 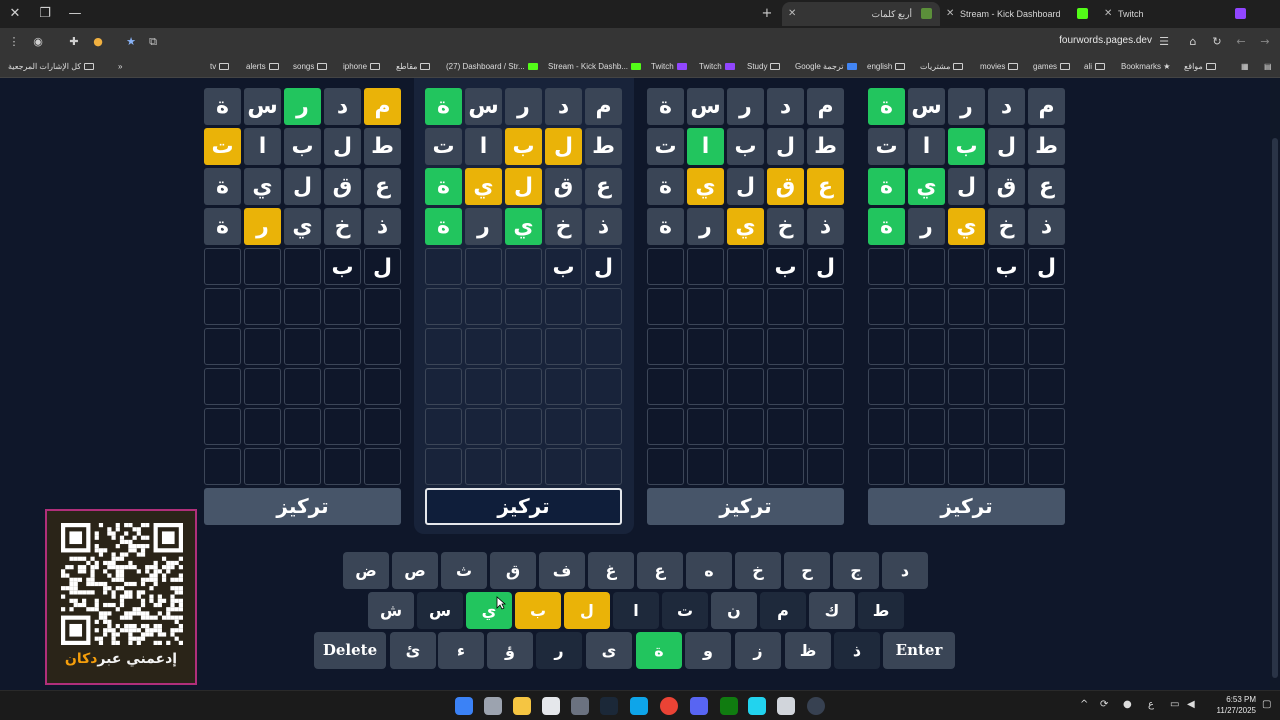 I want to click on sync-icon: ⟳, so click(x=1104, y=704).